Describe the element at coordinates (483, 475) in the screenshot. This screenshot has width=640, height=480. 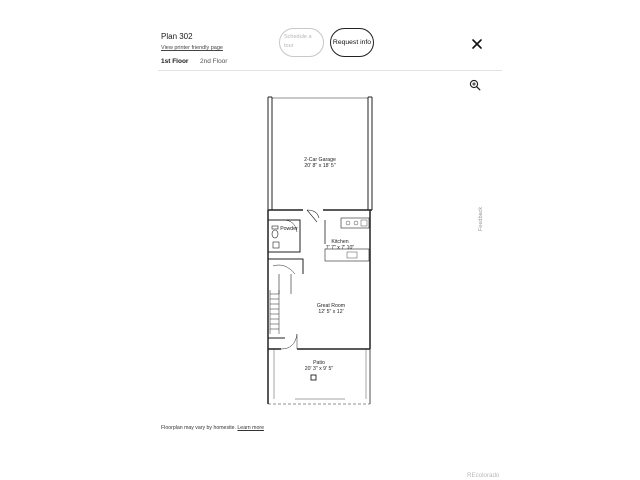
I see `brand-watermark: REcolorado` at that location.